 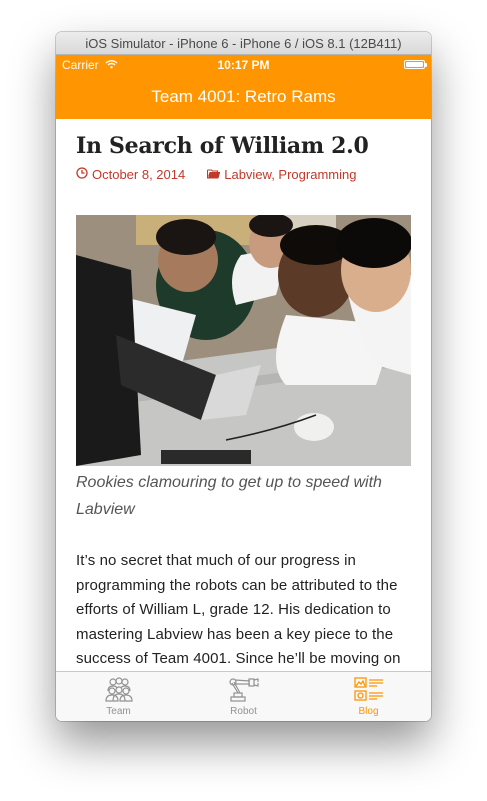 I want to click on navigation-bar: Team 4001: Retro Rams, so click(x=243, y=97).